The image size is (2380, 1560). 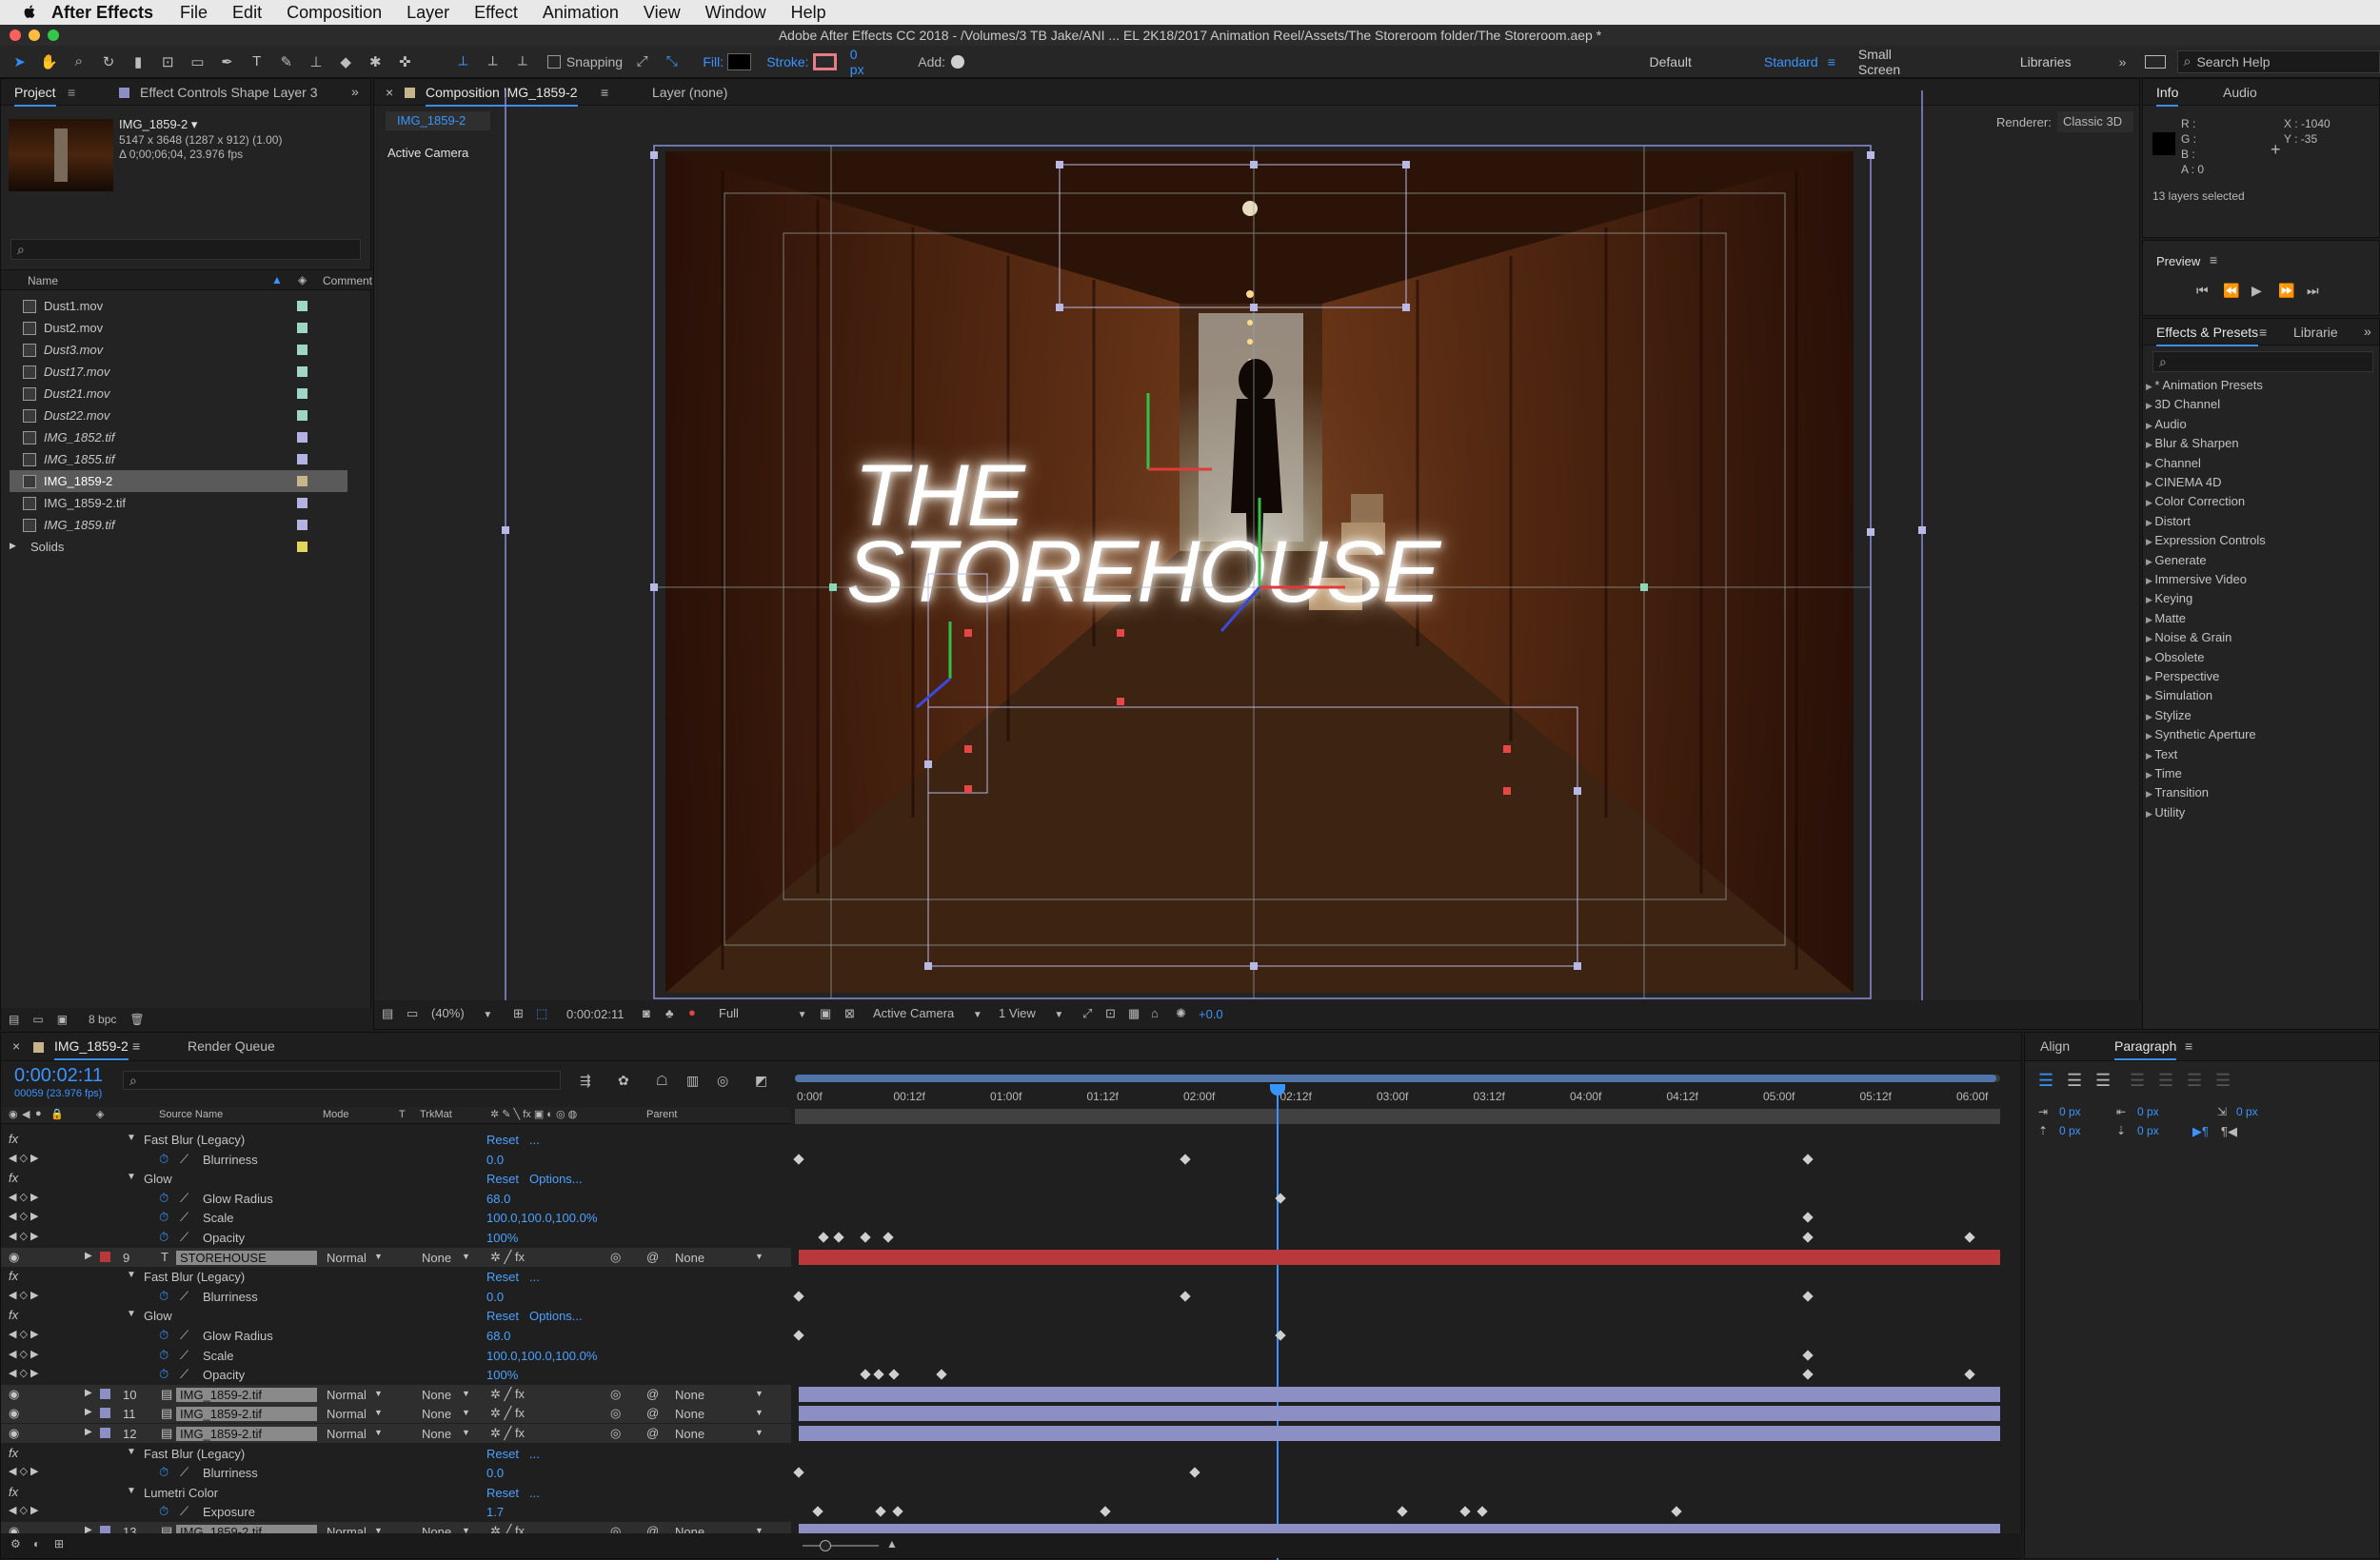 I want to click on label-column-icon: ◈, so click(x=100, y=1114).